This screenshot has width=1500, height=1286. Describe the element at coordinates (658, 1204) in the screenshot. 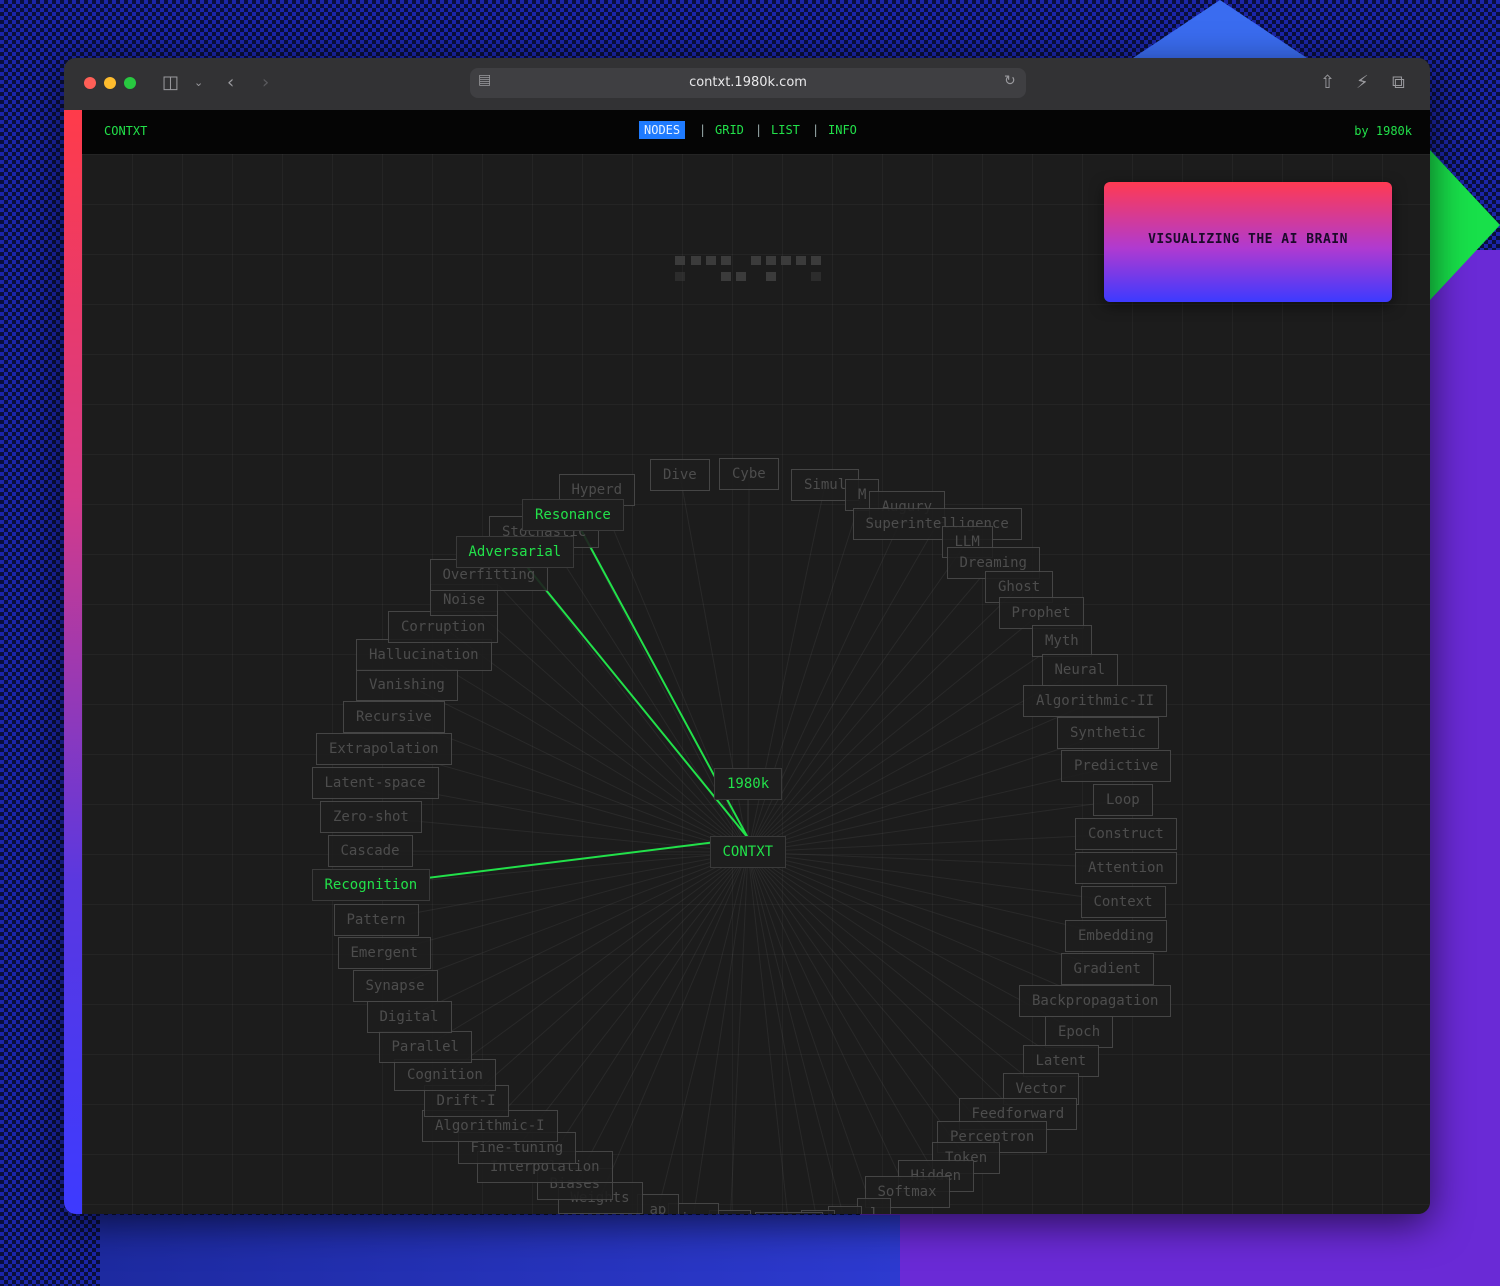

I see `graph-node-ap: ap` at that location.